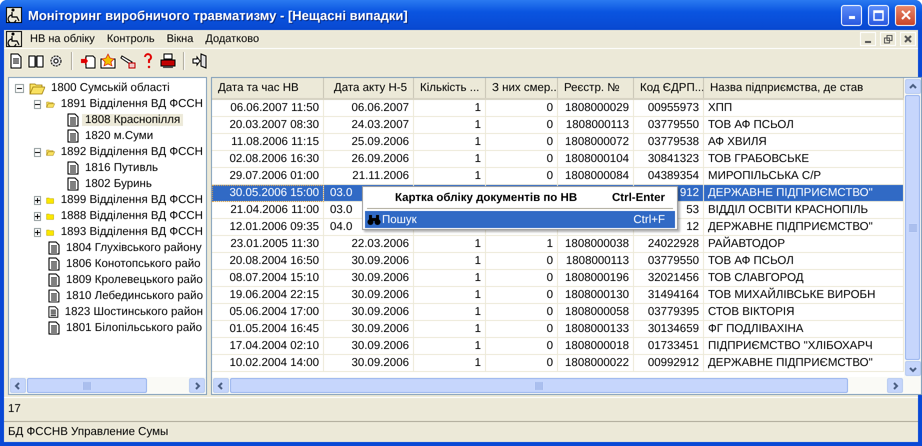 Image resolution: width=922 pixels, height=446 pixels. I want to click on tree-item: 1806 Конотопського райо, so click(133, 264).